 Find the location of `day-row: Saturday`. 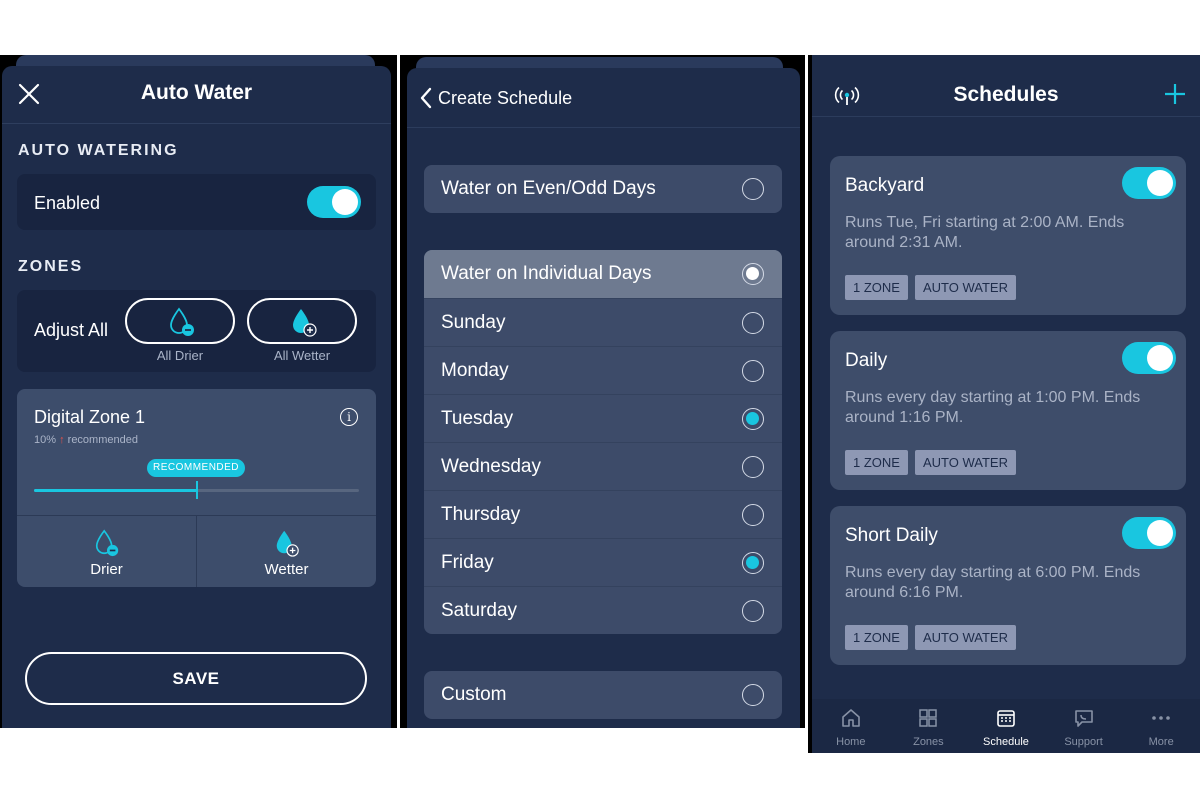

day-row: Saturday is located at coordinates (603, 610).